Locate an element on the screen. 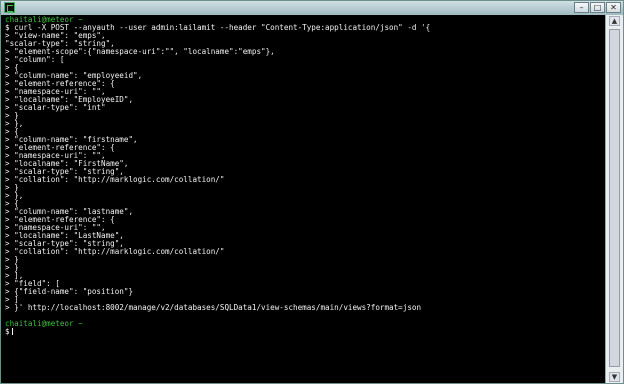  terminal-line: > ], is located at coordinates (14, 275).